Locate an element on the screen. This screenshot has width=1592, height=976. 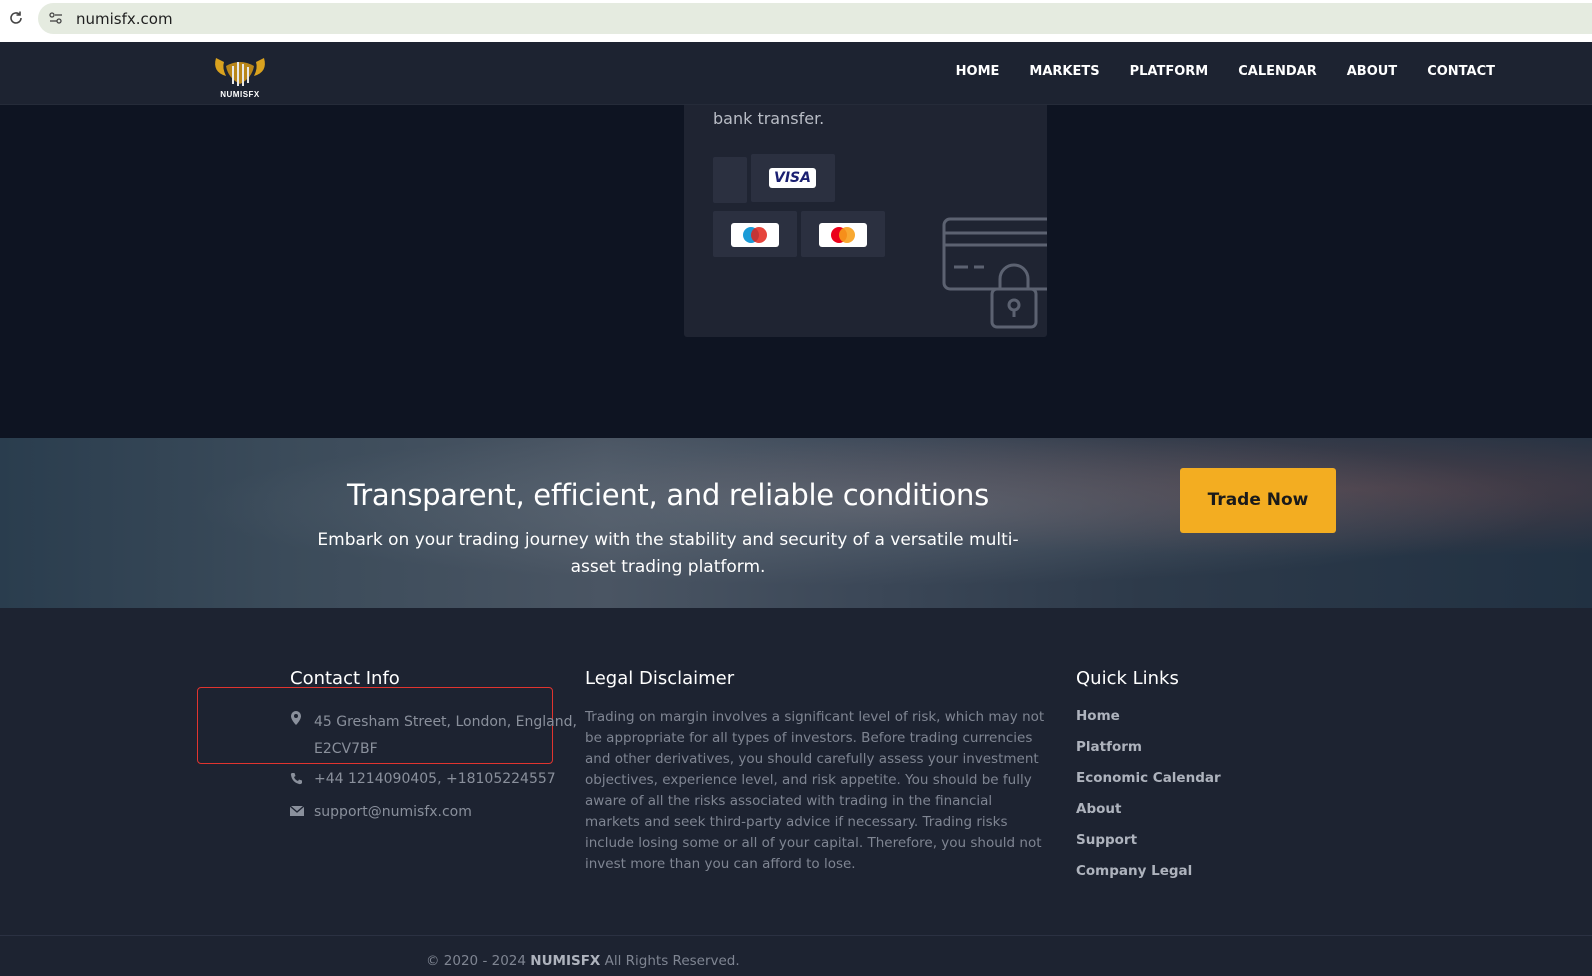
quick-link-platform: Platform is located at coordinates (1148, 754).